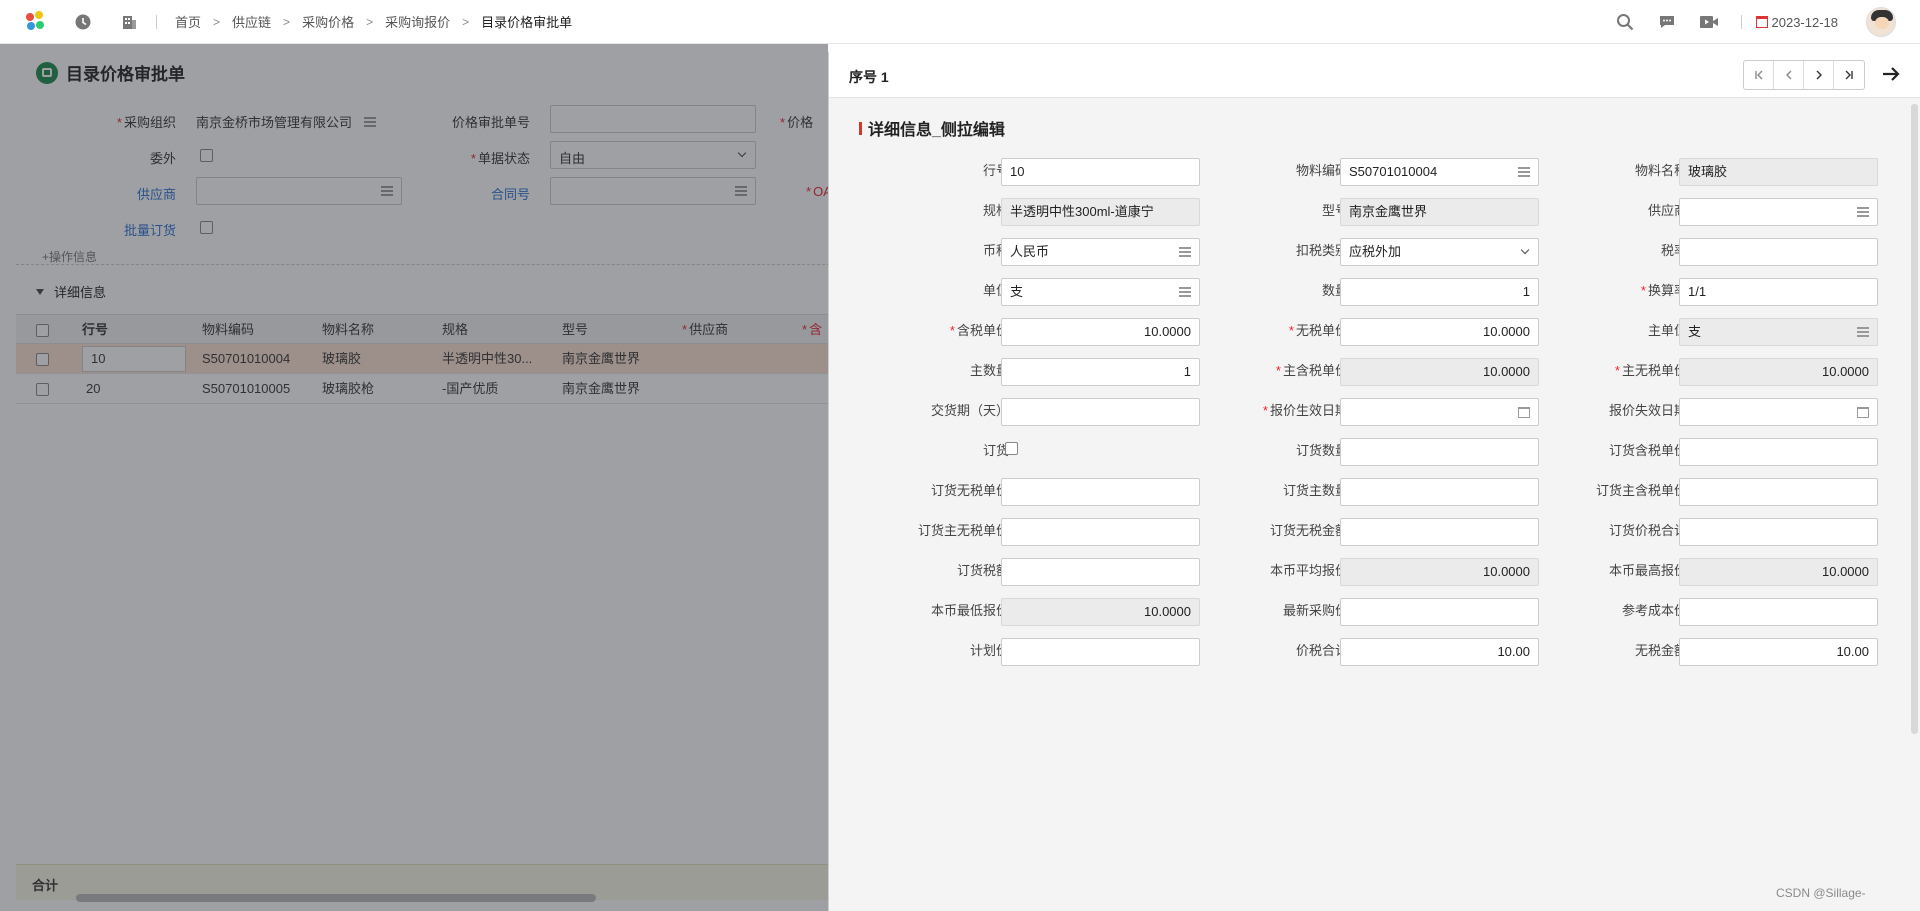 The height and width of the screenshot is (911, 1920). Describe the element at coordinates (1321, 450) in the screenshot. I see `field-label: 订货数量` at that location.